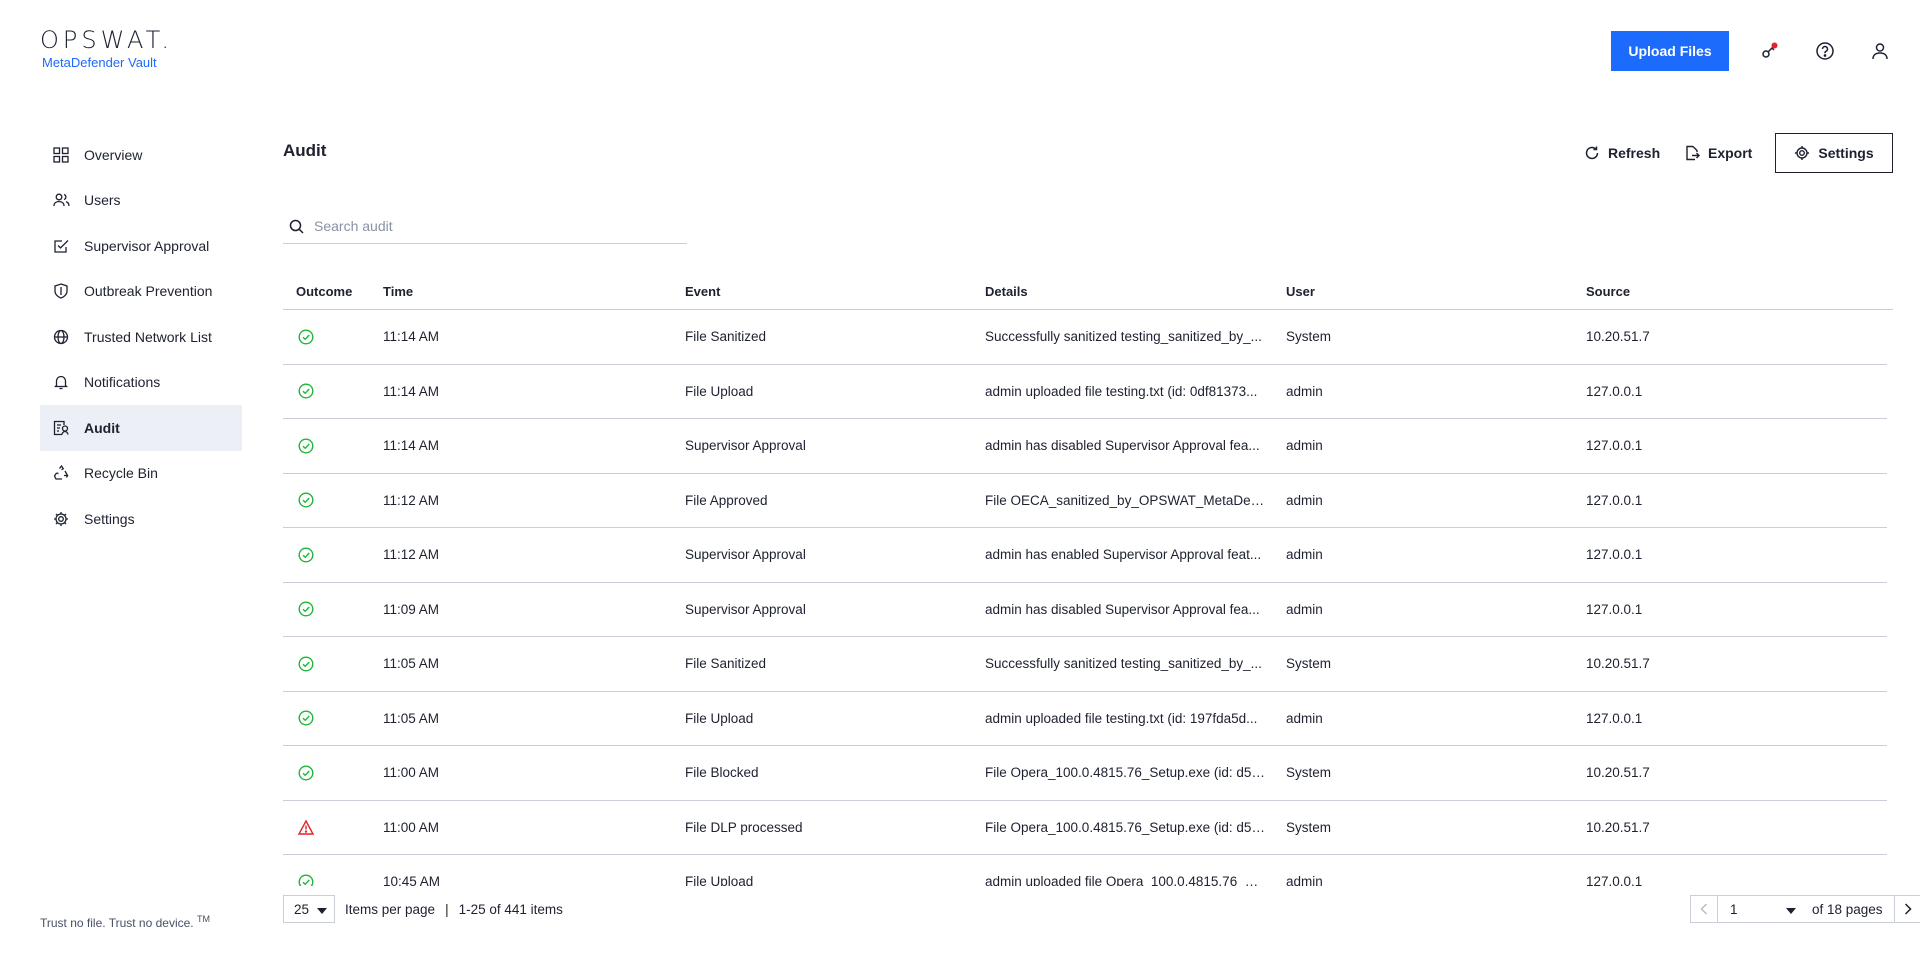 This screenshot has height=955, width=1920. What do you see at coordinates (726, 337) in the screenshot?
I see `event-cell: File Sanitized` at bounding box center [726, 337].